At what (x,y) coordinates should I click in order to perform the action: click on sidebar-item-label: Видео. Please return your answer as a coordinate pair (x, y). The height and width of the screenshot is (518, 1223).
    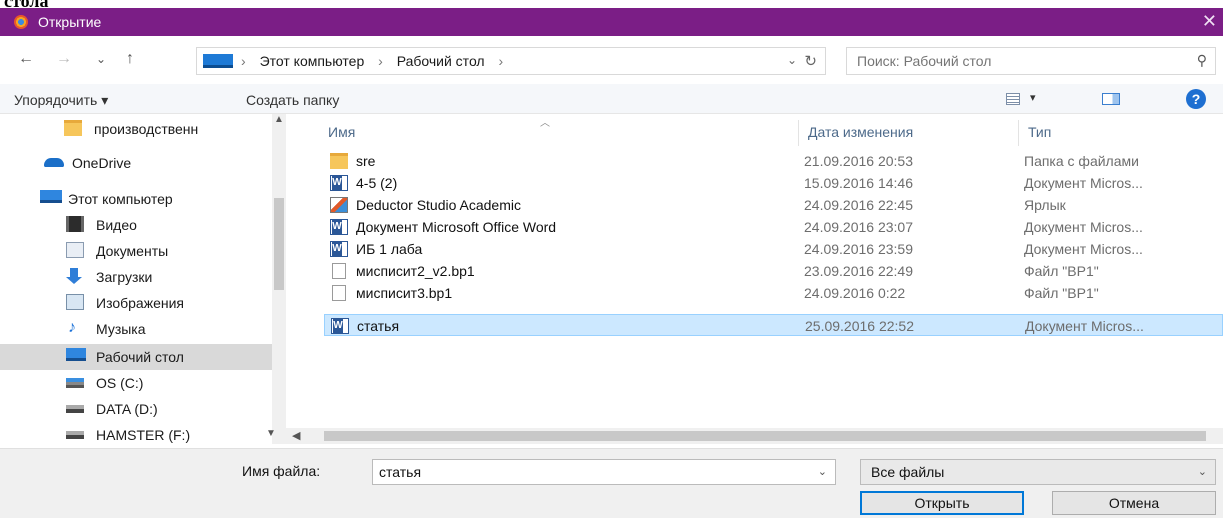
    Looking at the image, I should click on (116, 225).